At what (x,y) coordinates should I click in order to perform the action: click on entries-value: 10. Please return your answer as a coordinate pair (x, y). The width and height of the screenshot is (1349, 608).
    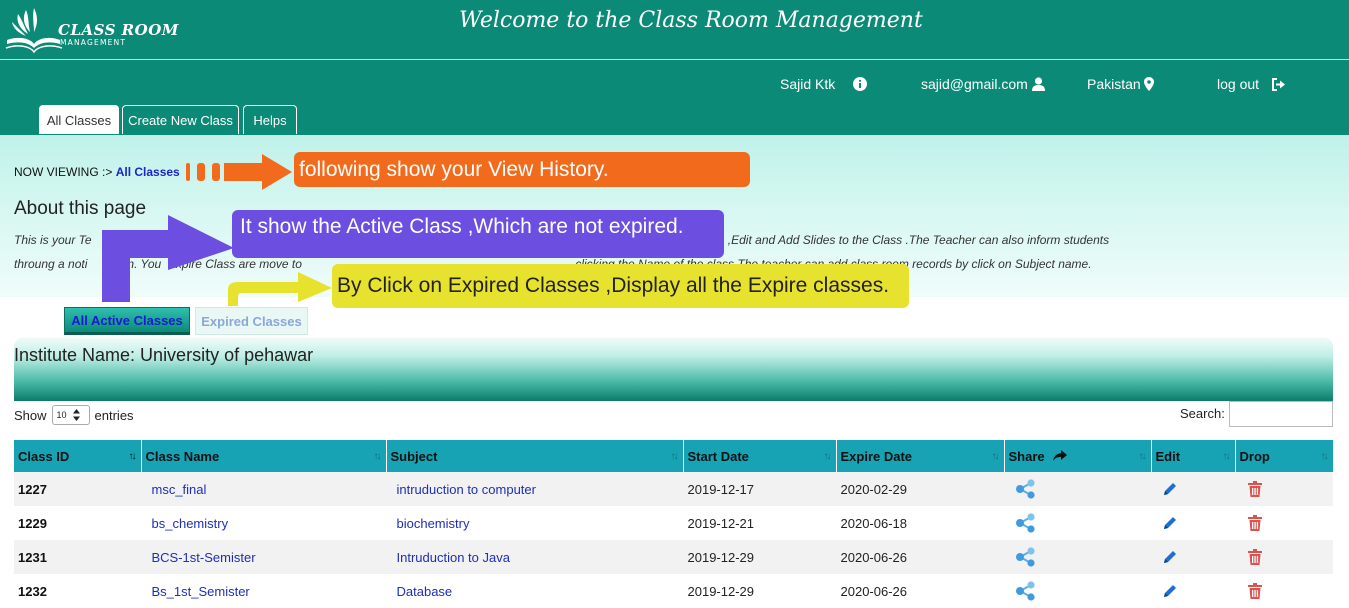
    Looking at the image, I should click on (61, 415).